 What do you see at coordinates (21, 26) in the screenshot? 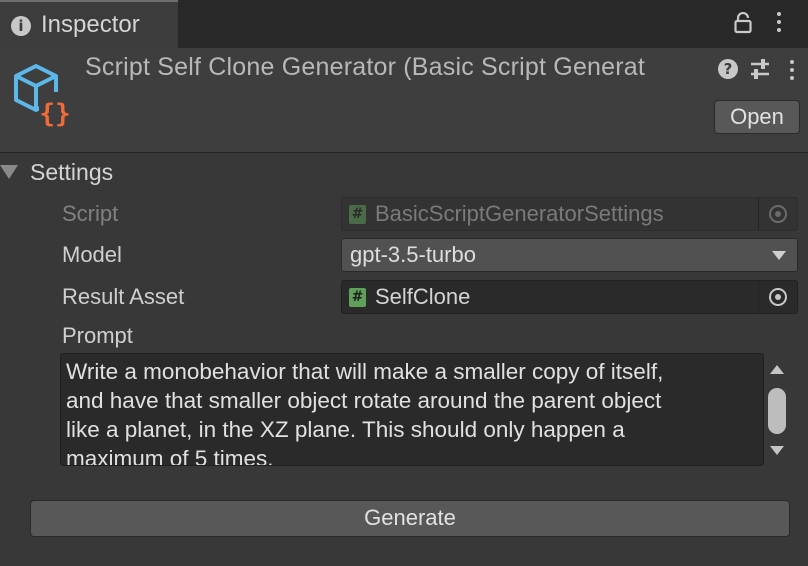
I see `info-icon: i` at bounding box center [21, 26].